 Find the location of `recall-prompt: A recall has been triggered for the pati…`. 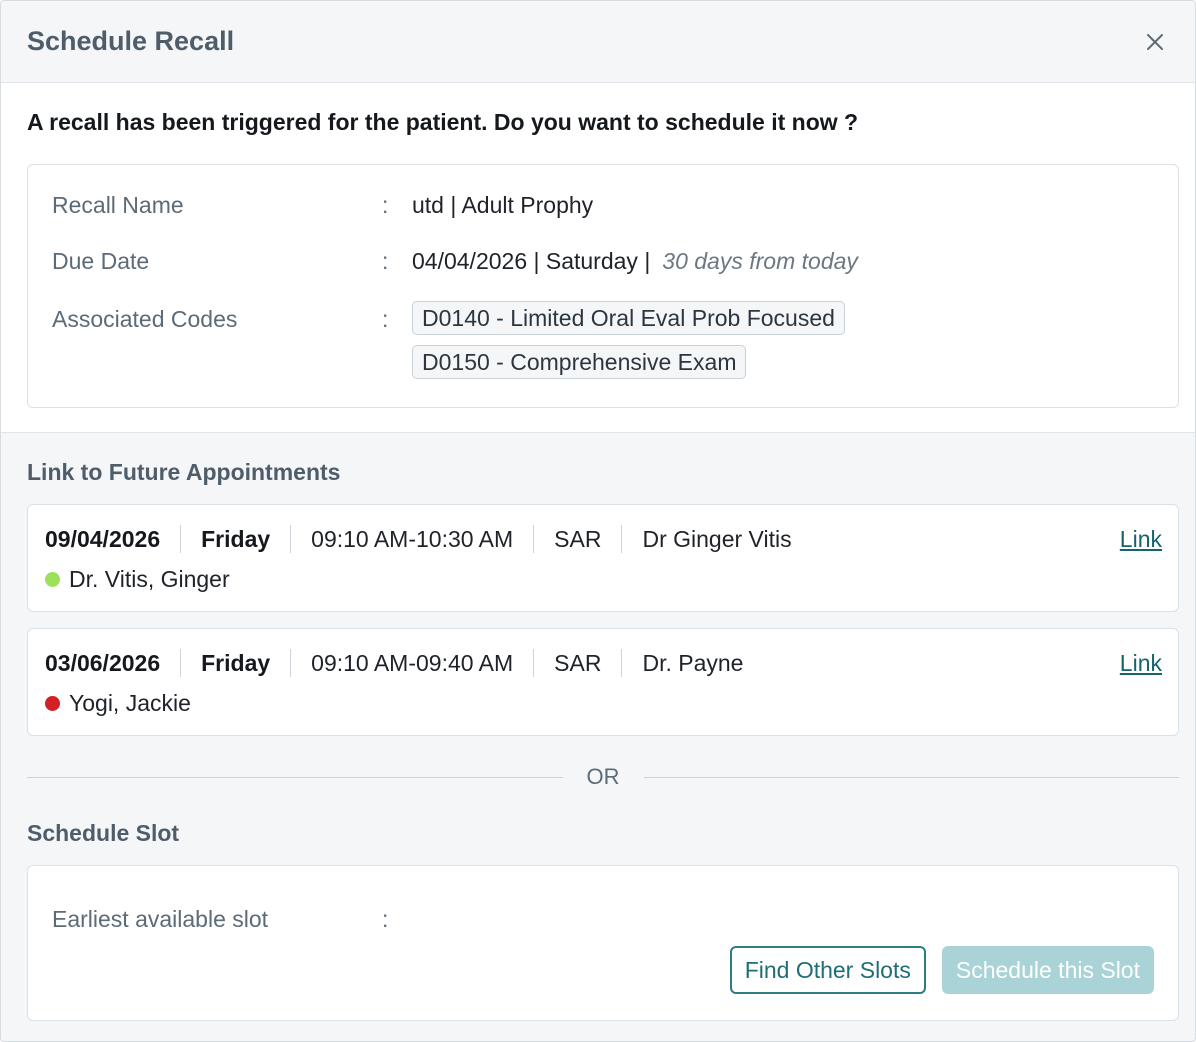

recall-prompt: A recall has been triggered for the pati… is located at coordinates (443, 122).